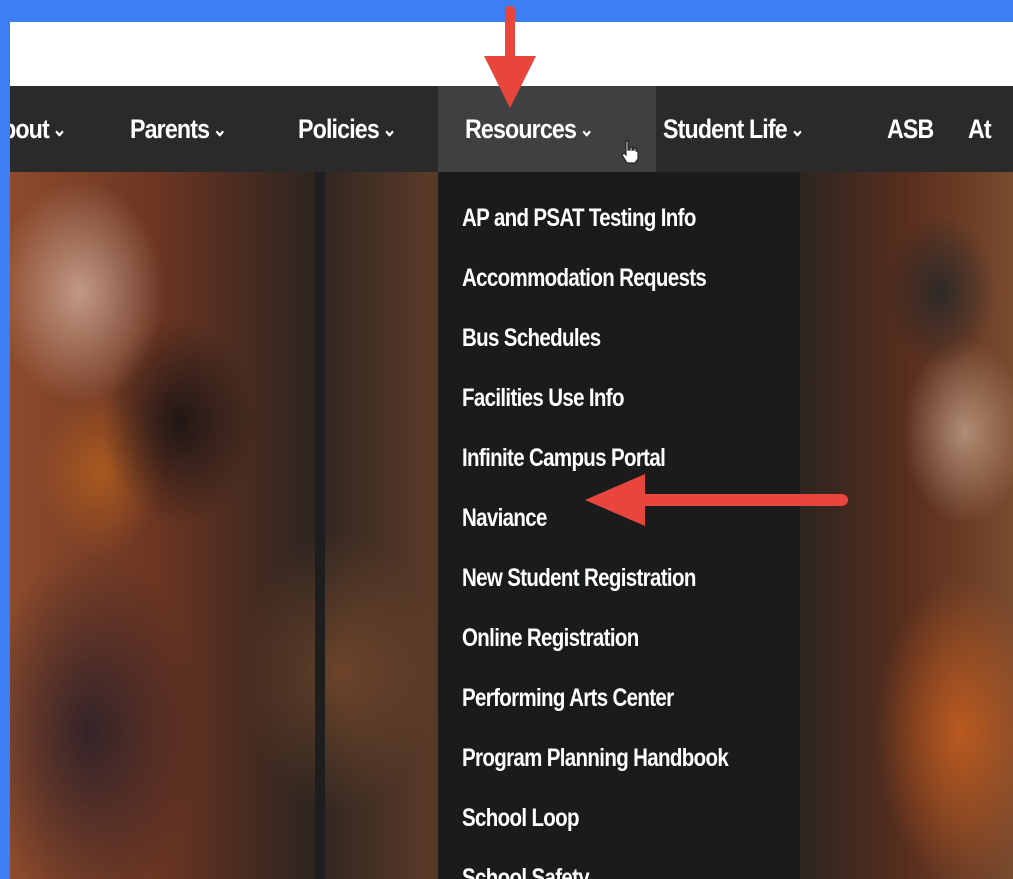  What do you see at coordinates (543, 398) in the screenshot?
I see `dropdown-item-facilities: Facilities Use Info` at bounding box center [543, 398].